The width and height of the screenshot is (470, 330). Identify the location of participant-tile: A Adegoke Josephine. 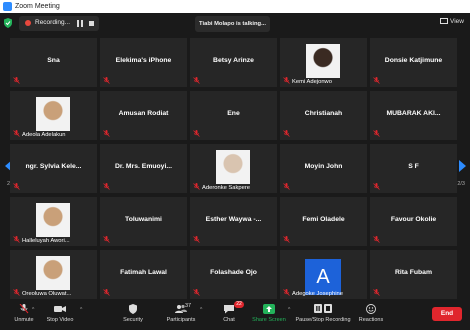
(323, 274).